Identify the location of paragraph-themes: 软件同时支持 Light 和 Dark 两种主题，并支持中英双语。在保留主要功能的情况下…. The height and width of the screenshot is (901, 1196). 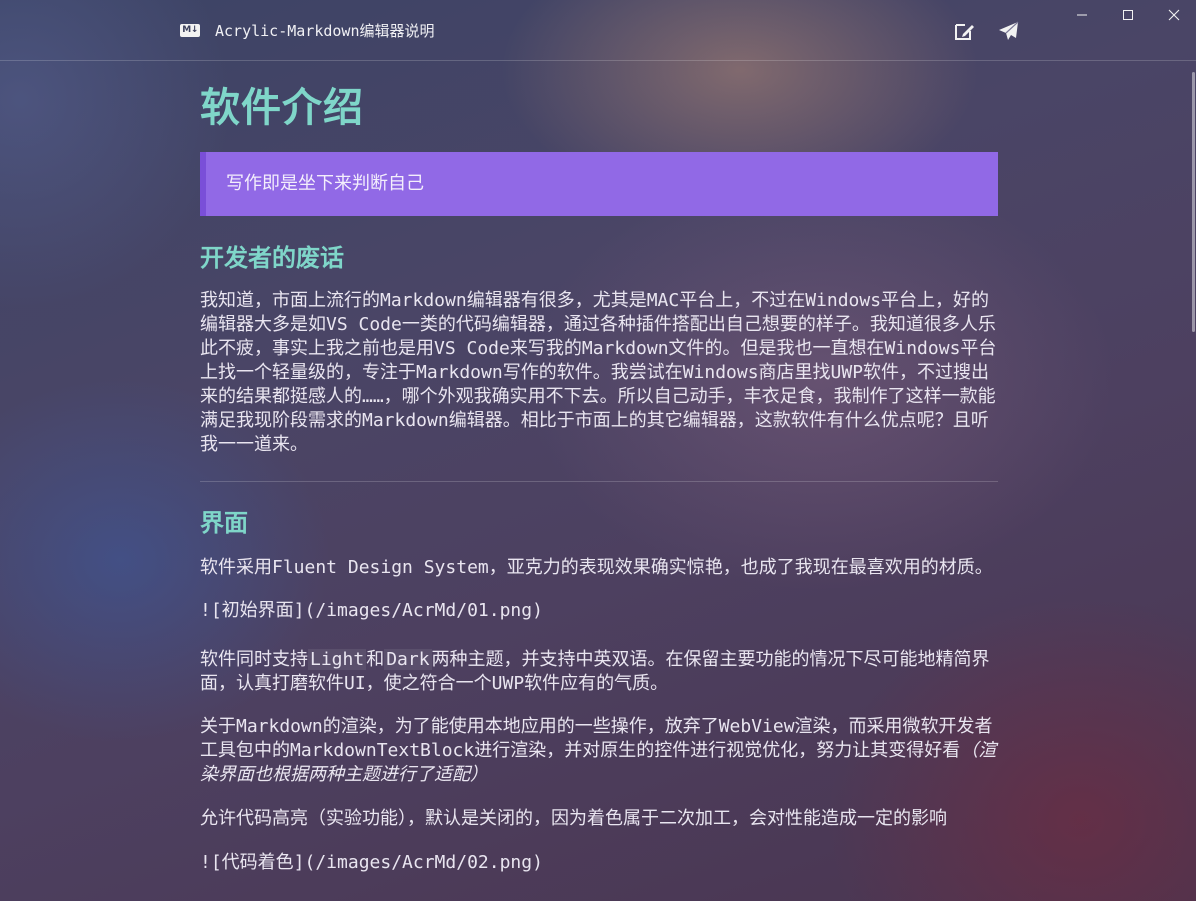
(599, 672).